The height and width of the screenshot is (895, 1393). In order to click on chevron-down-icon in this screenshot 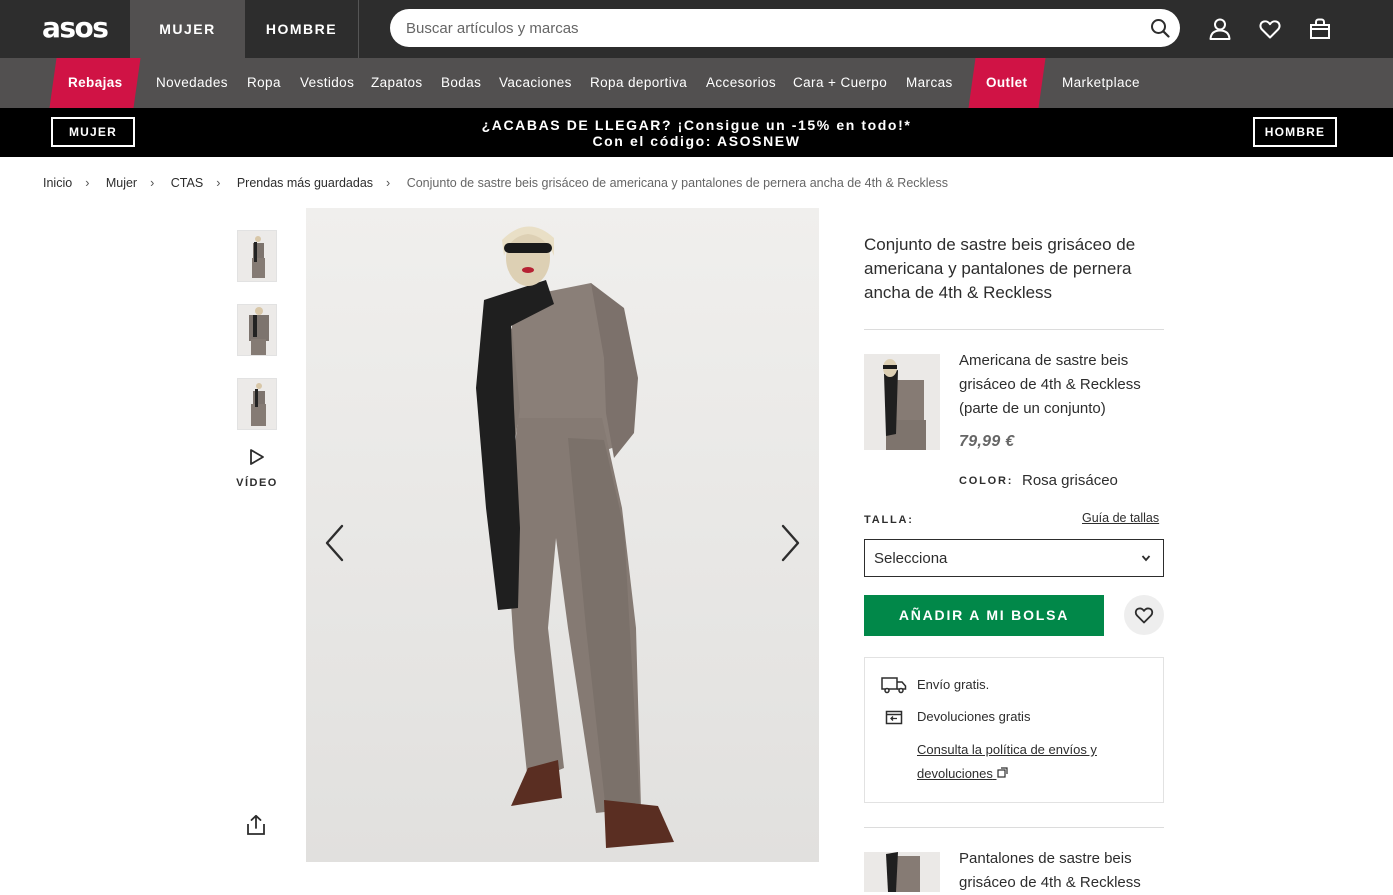, I will do `click(1146, 558)`.